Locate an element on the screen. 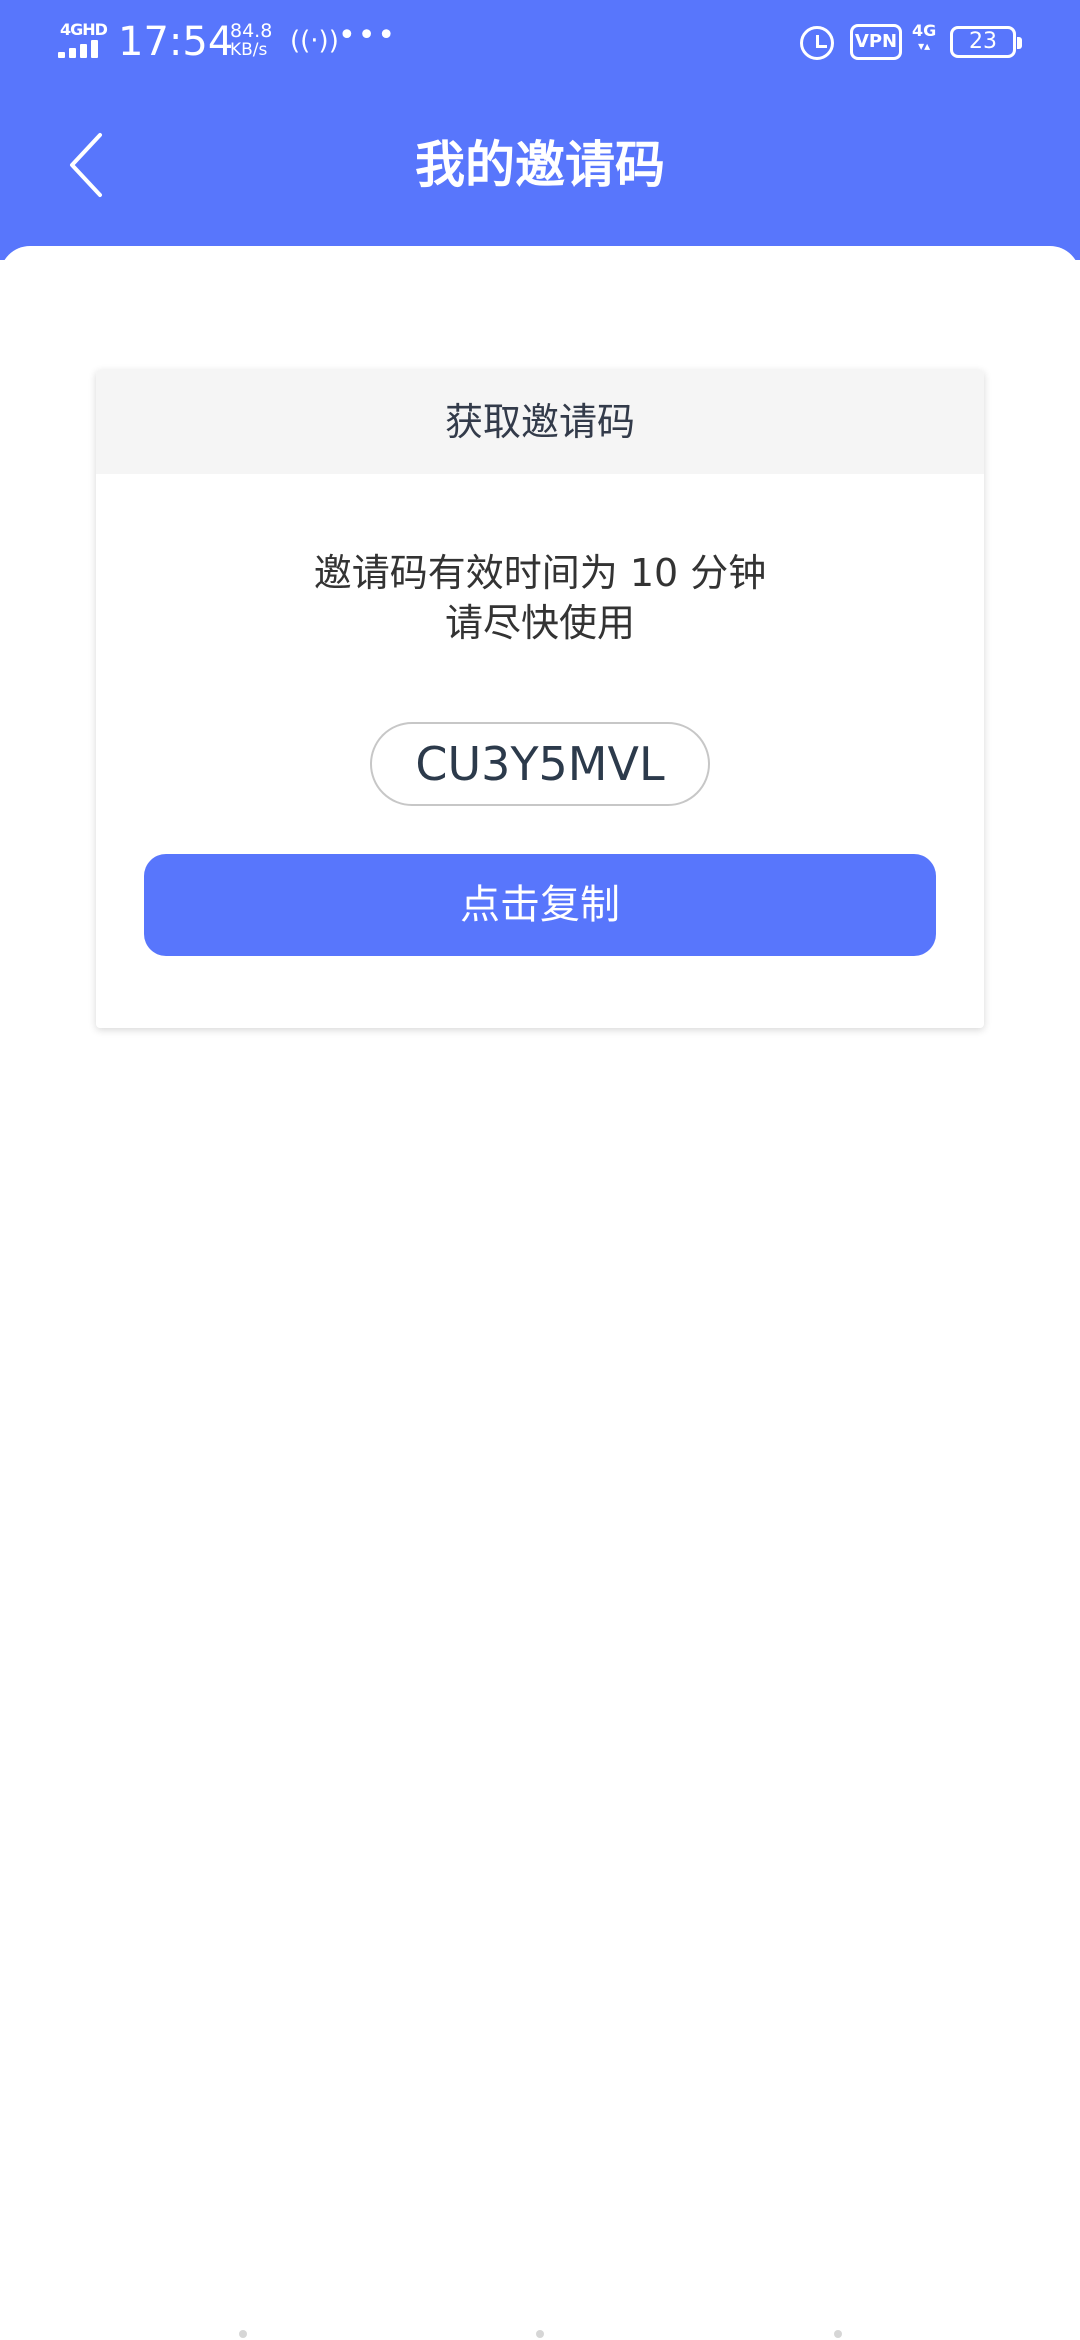  alarm-icon is located at coordinates (817, 43).